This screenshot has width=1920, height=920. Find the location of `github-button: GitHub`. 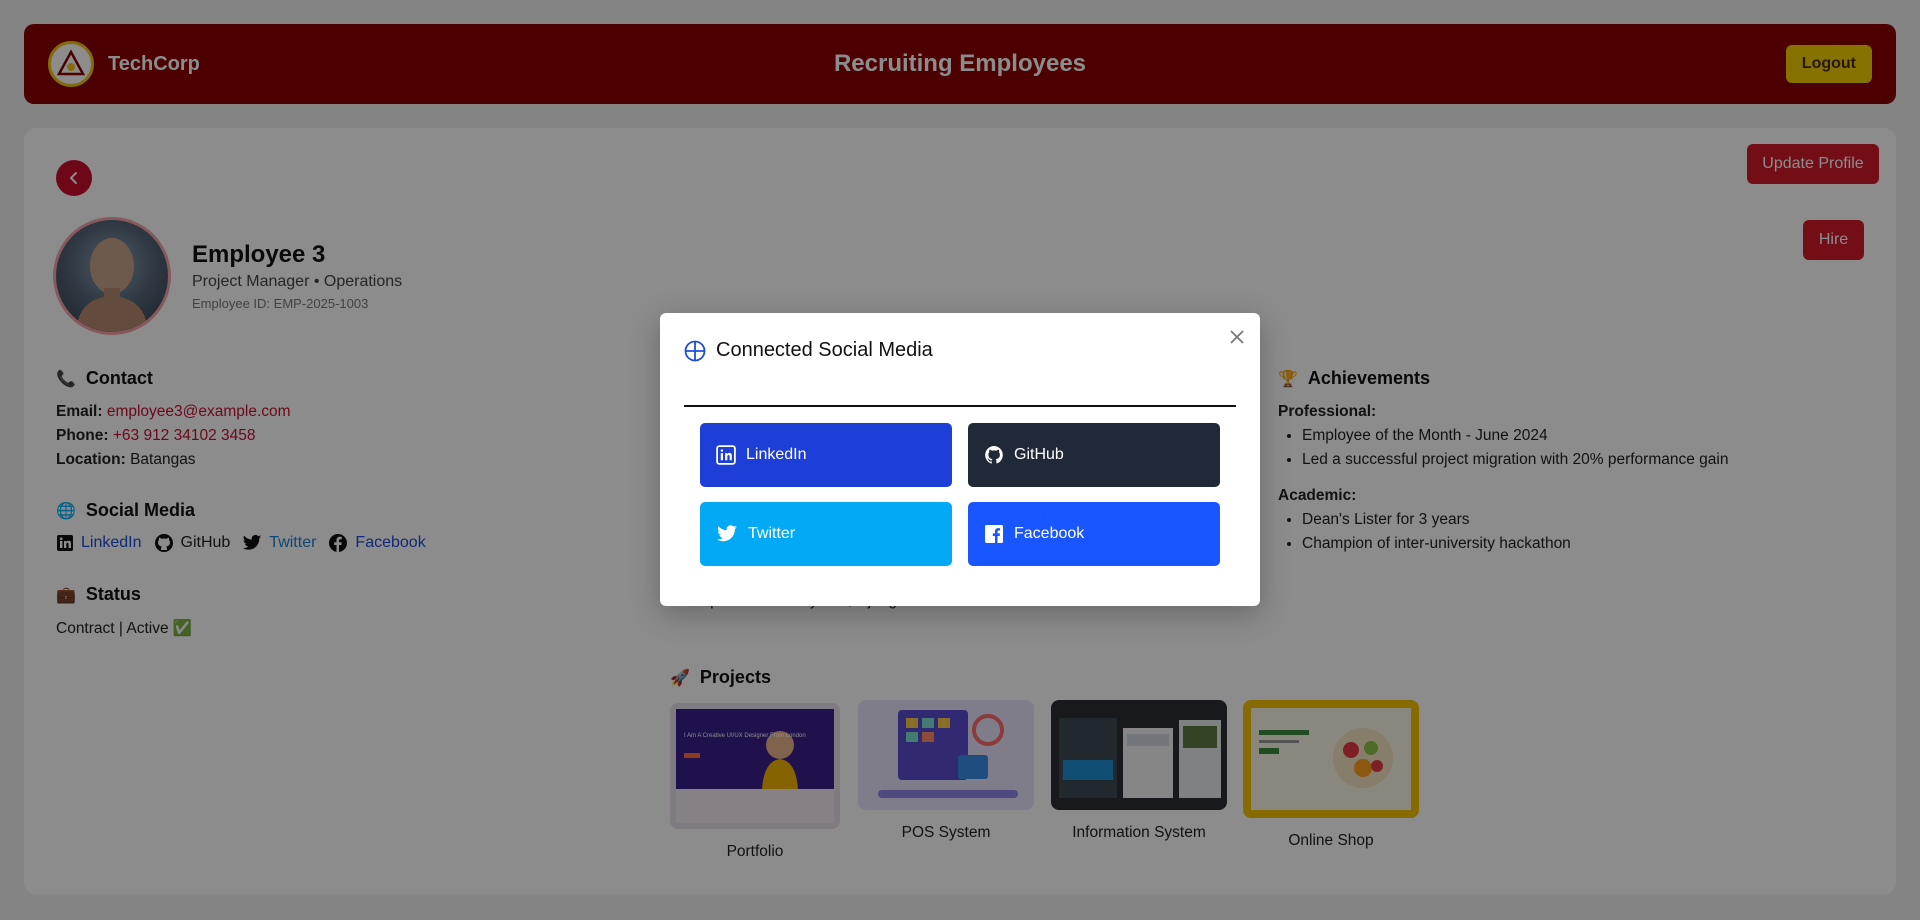

github-button: GitHub is located at coordinates (1094, 455).